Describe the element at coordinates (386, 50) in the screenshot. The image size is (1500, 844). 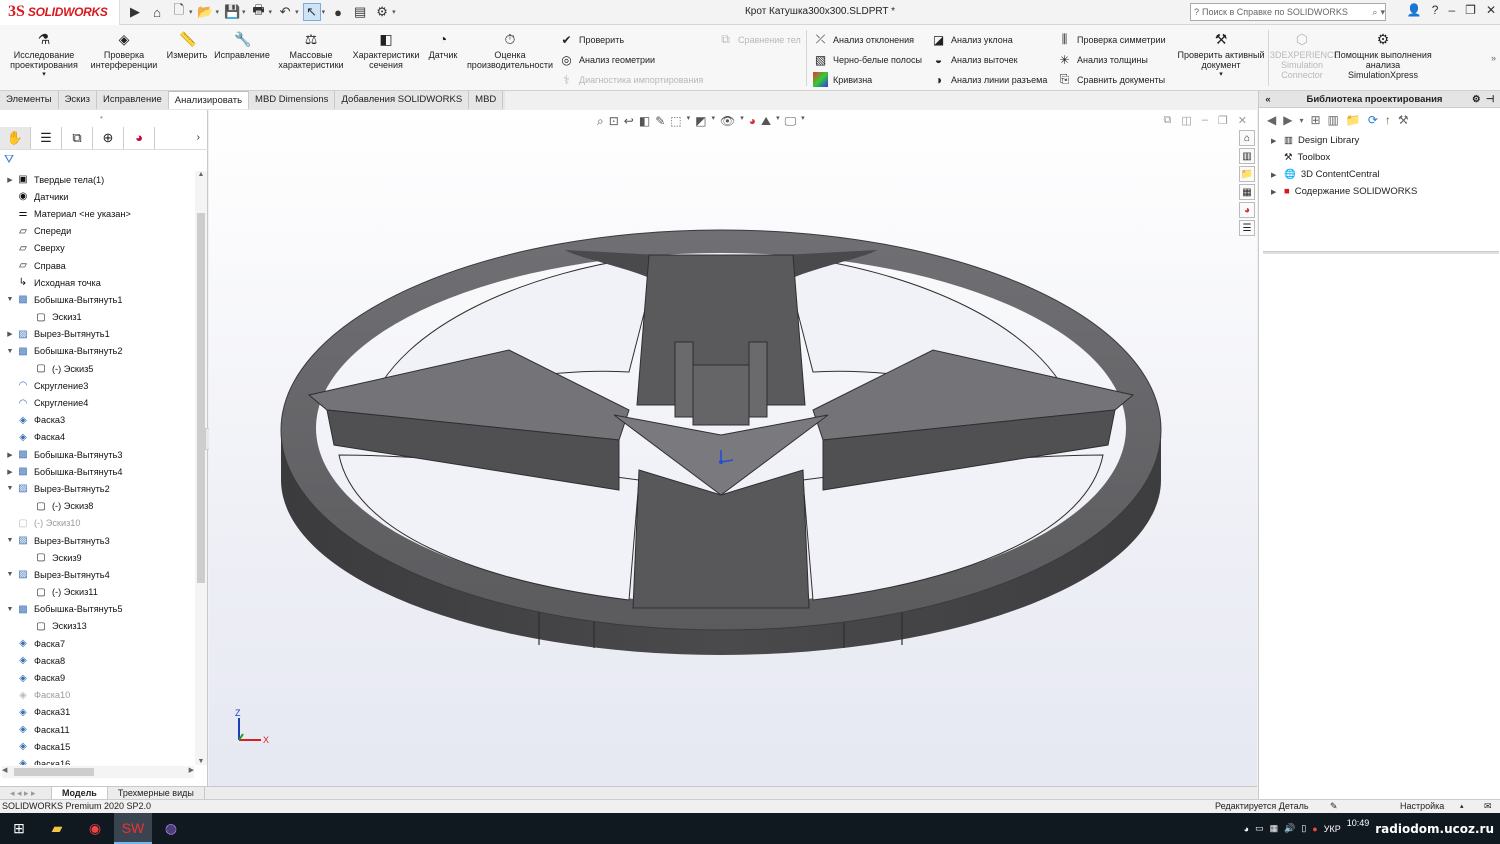
I see `section-properties-button: ◧ Характеристики сечения` at that location.